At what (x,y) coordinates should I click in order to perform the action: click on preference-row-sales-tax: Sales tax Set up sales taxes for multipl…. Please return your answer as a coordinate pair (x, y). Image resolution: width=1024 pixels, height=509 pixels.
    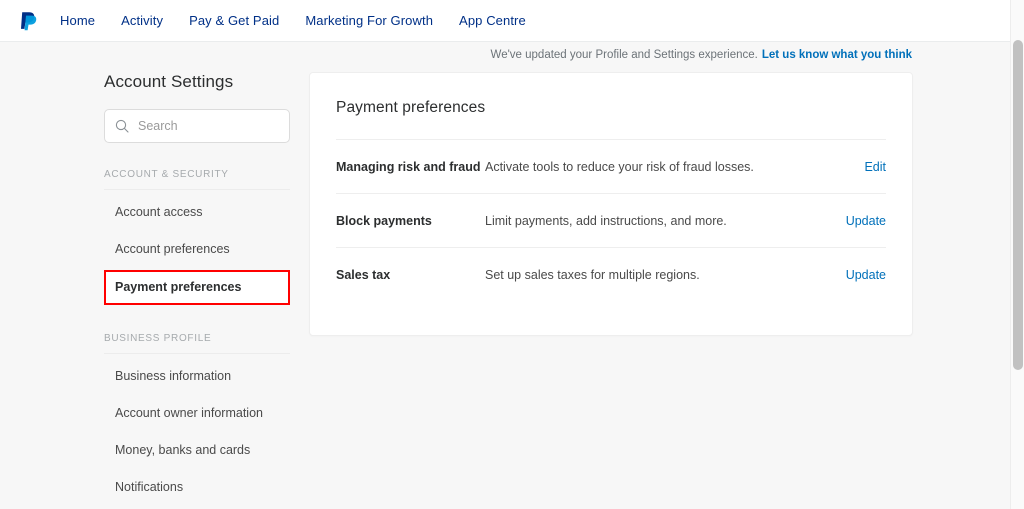
    Looking at the image, I should click on (611, 274).